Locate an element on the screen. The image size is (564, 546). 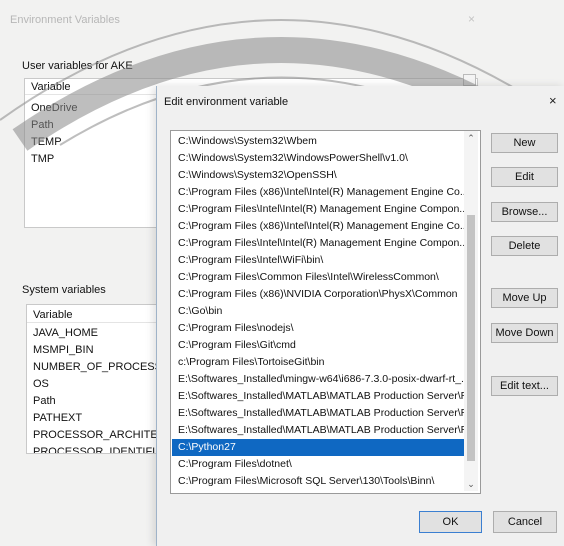
ok-button: OK is located at coordinates (450, 522).